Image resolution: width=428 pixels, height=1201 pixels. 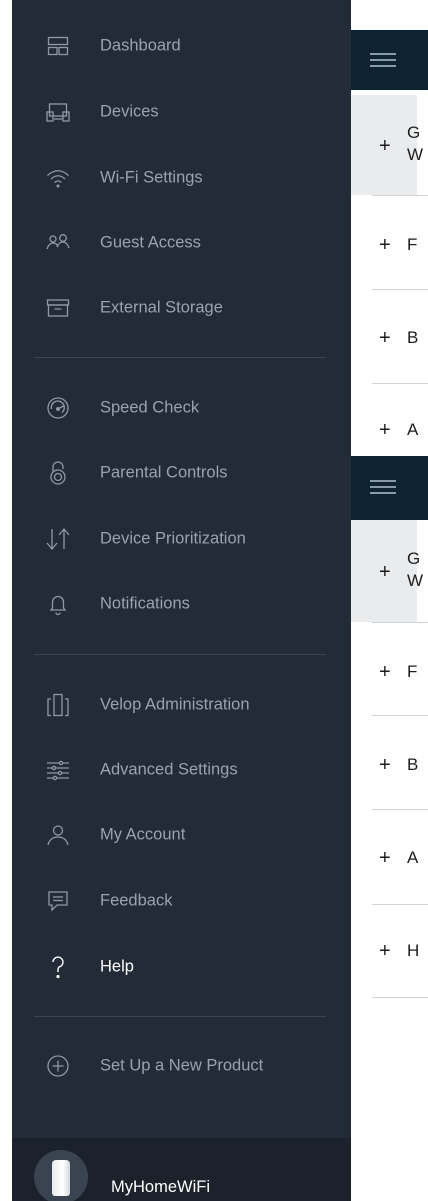 I want to click on menu-label-parental-controls: Parental Controls, so click(x=164, y=472).